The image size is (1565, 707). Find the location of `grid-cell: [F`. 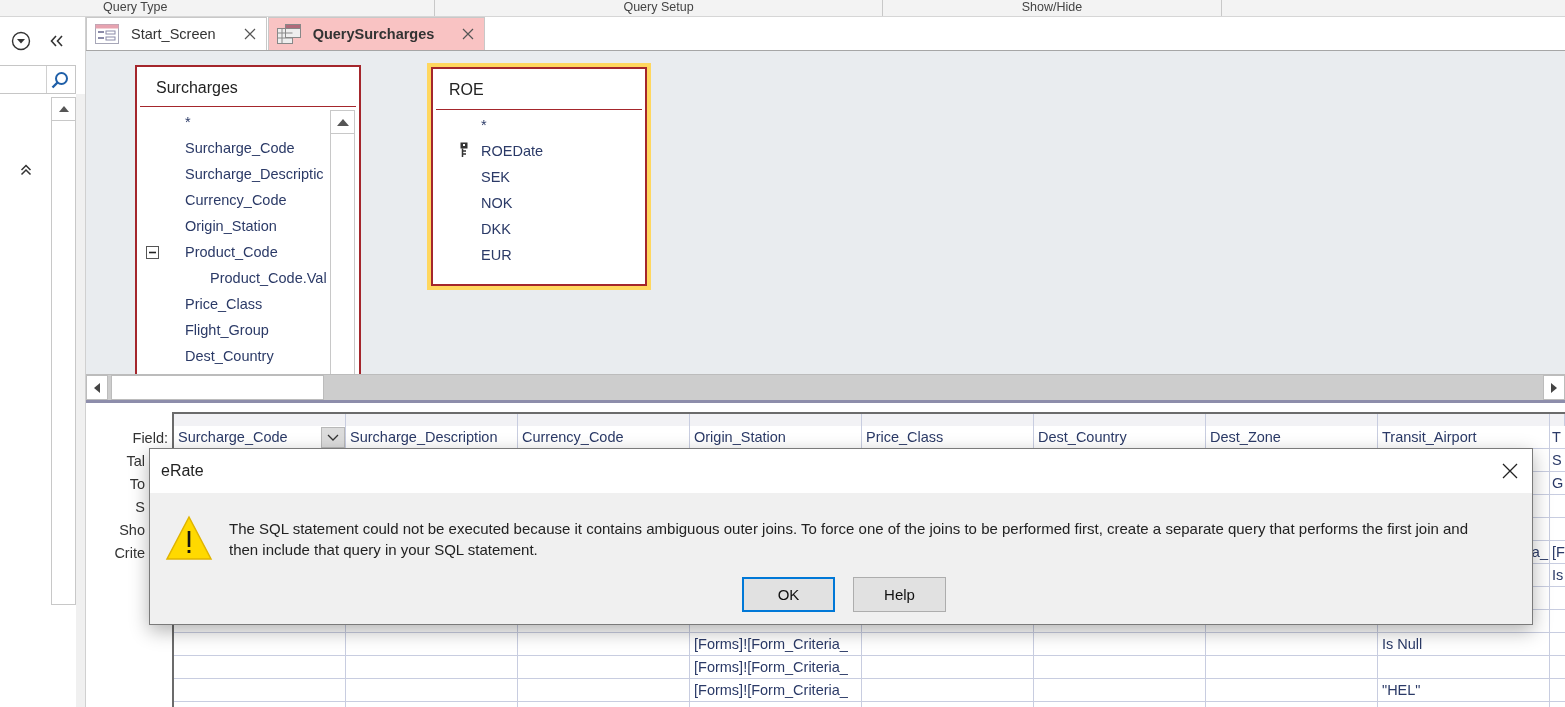

grid-cell: [F is located at coordinates (1557, 552).